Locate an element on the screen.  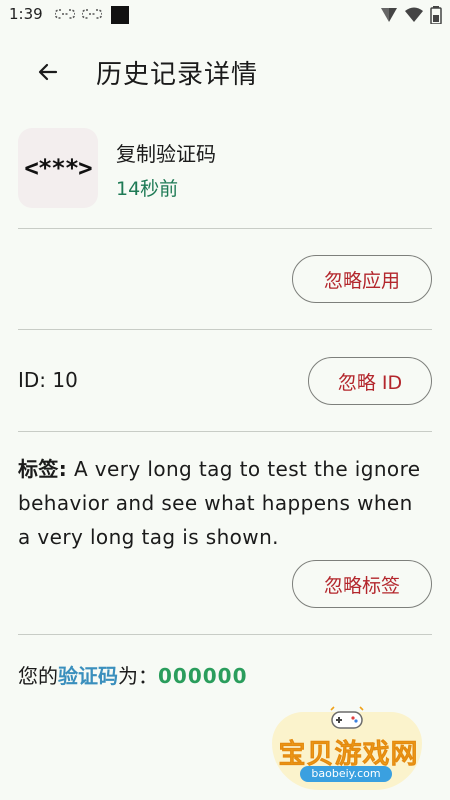
arrow-left-icon is located at coordinates (48, 72).